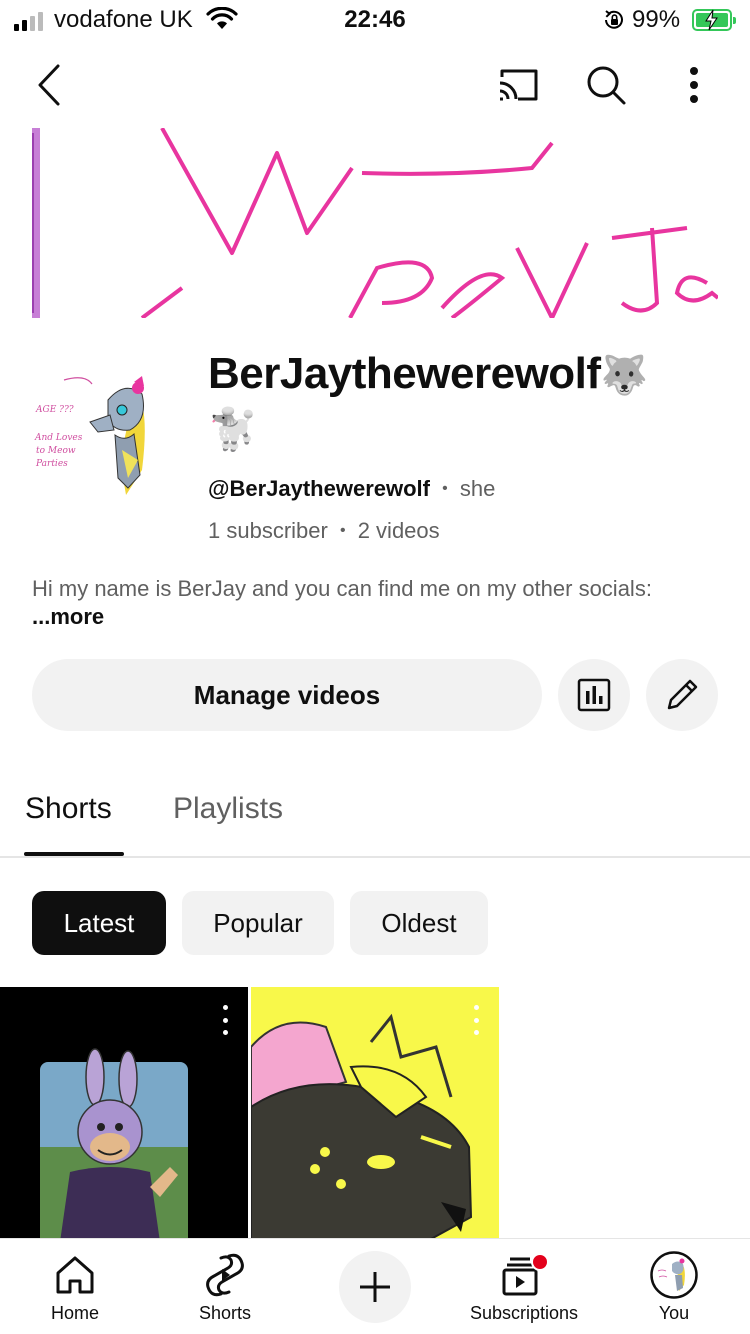 This screenshot has width=750, height=1334. I want to click on chip-latest: Latest, so click(99, 923).